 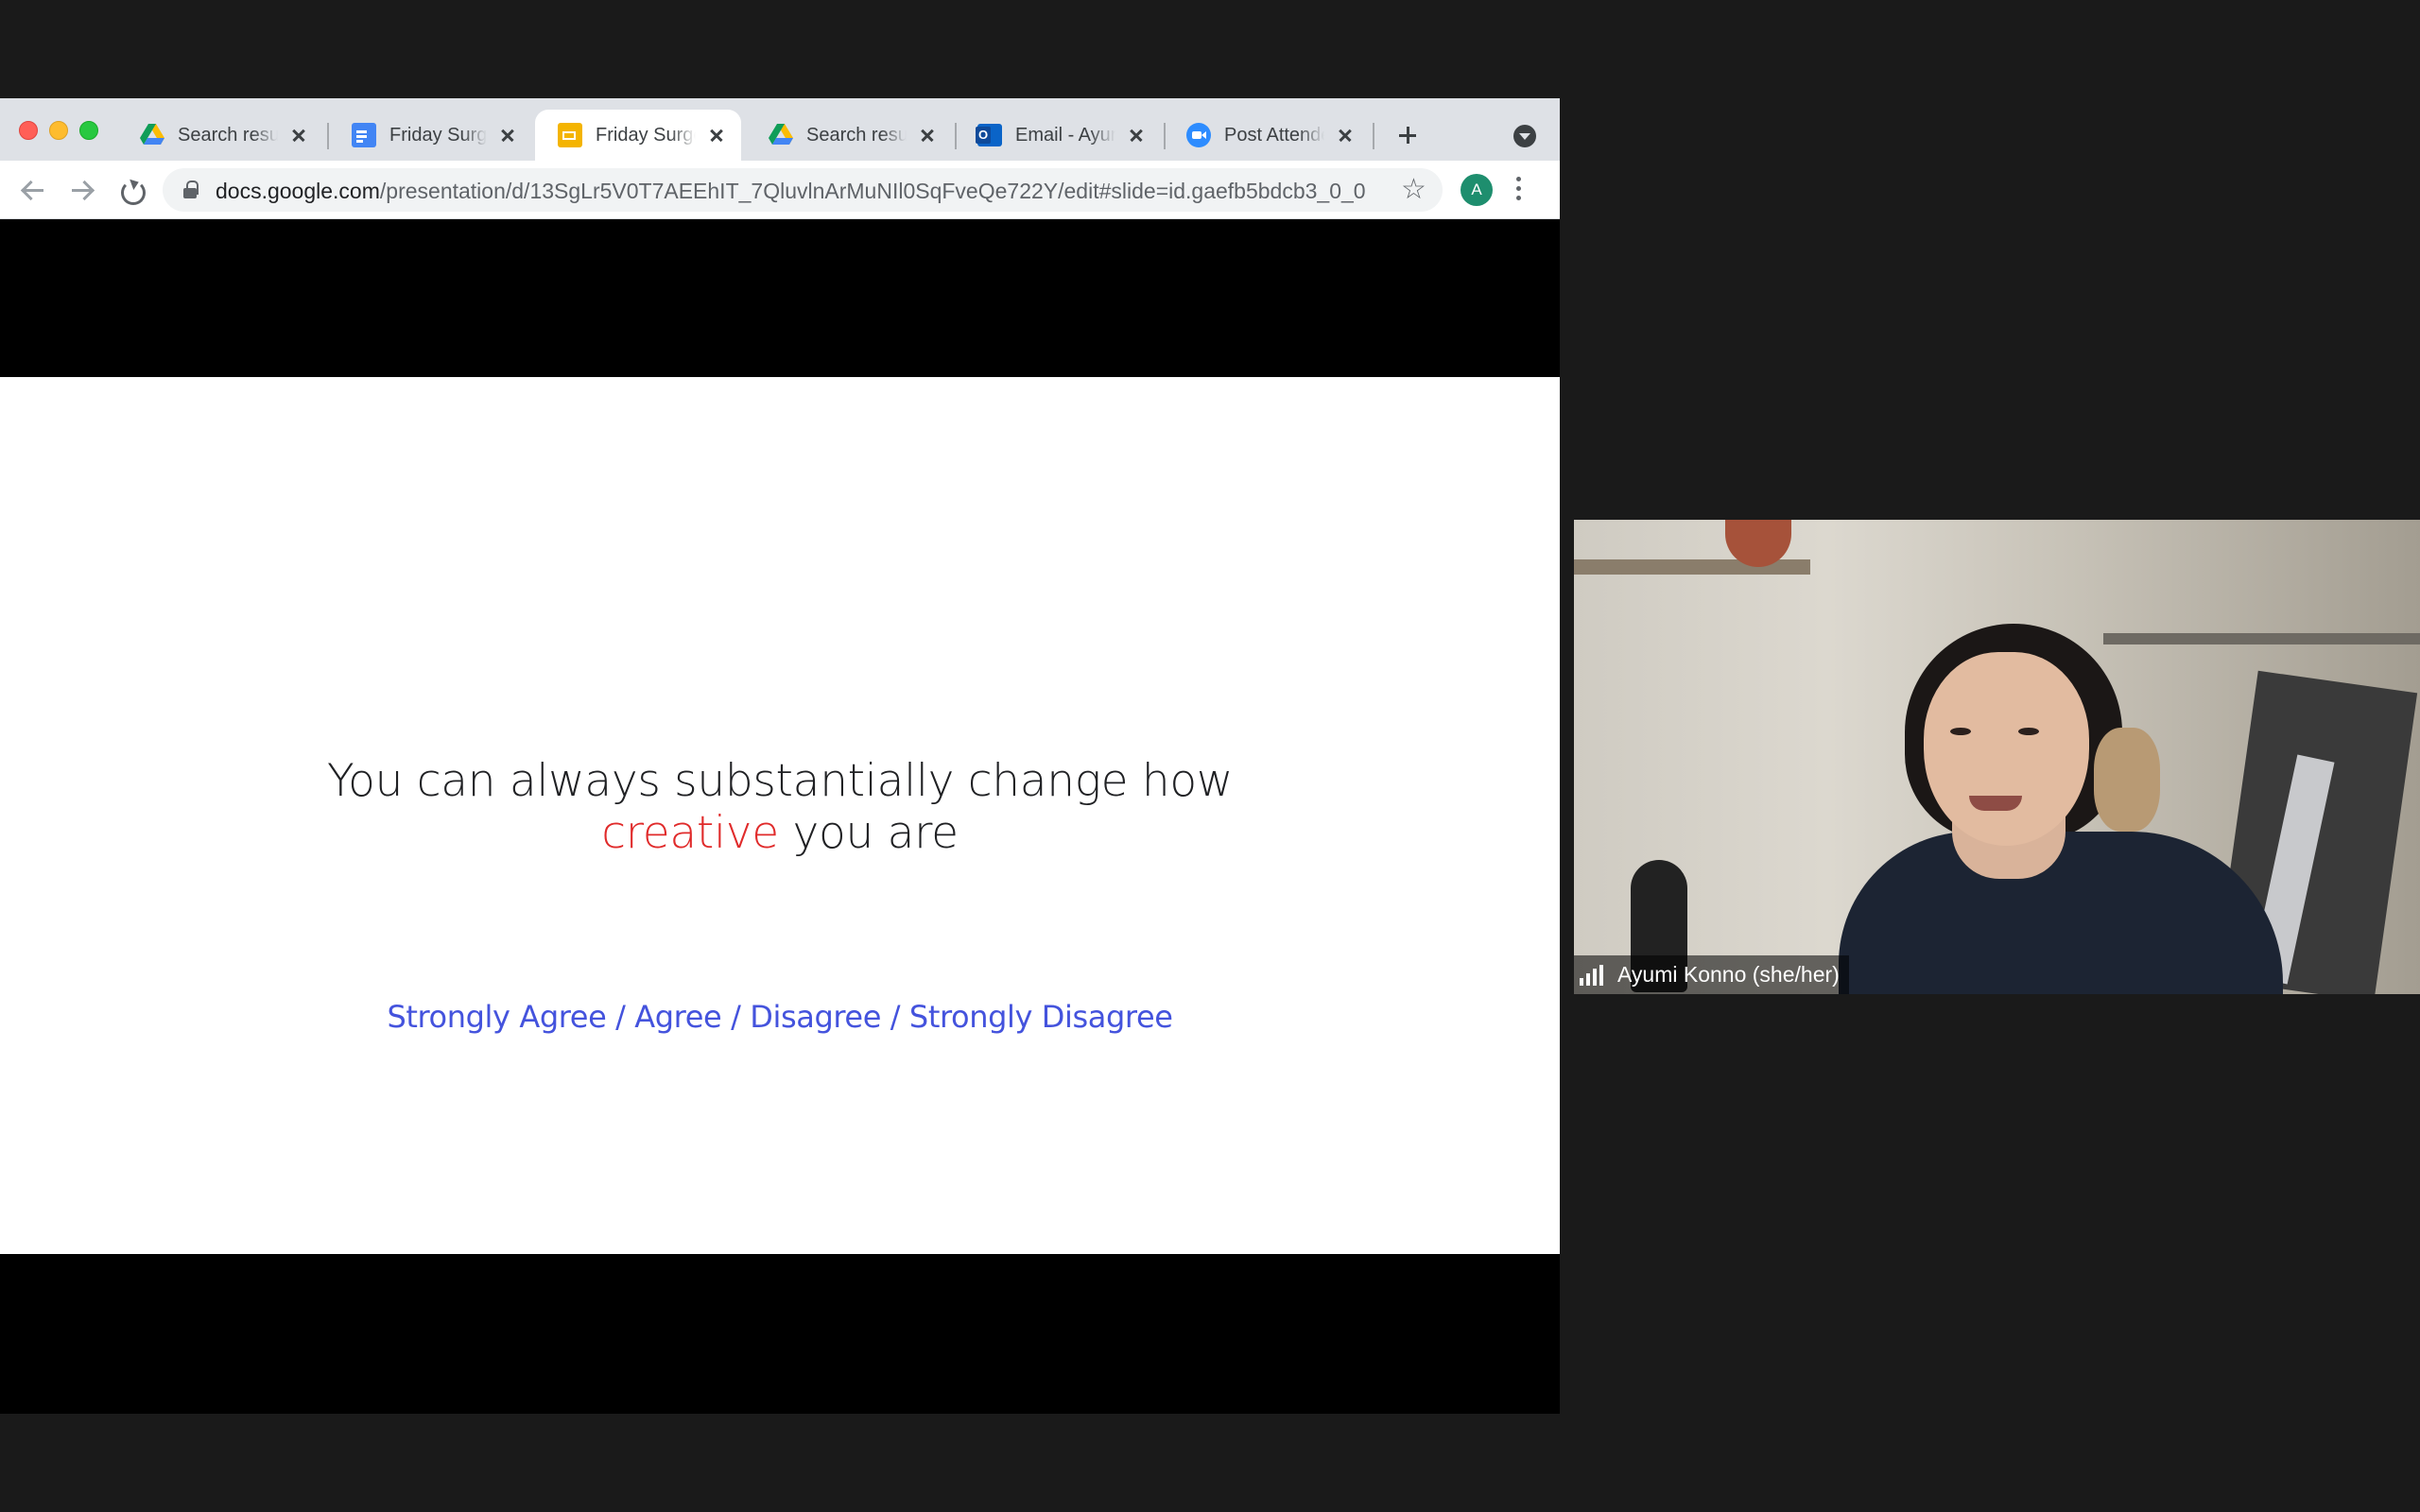 What do you see at coordinates (28, 130) in the screenshot?
I see `window-close-button` at bounding box center [28, 130].